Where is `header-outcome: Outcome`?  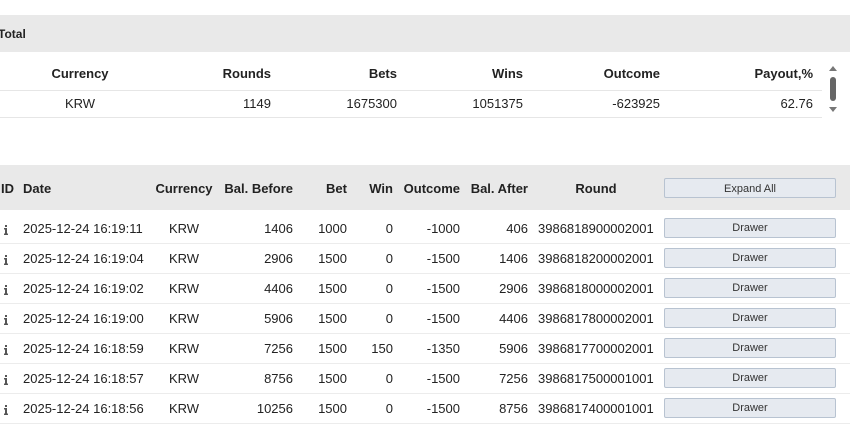 header-outcome: Outcome is located at coordinates (431, 188).